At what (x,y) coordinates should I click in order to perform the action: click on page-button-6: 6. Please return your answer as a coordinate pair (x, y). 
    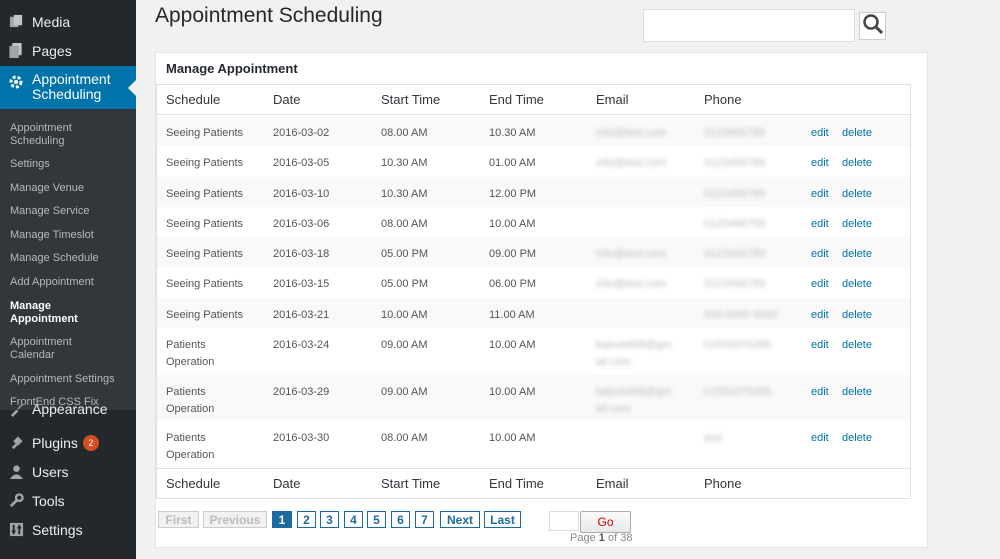
    Looking at the image, I should click on (400, 519).